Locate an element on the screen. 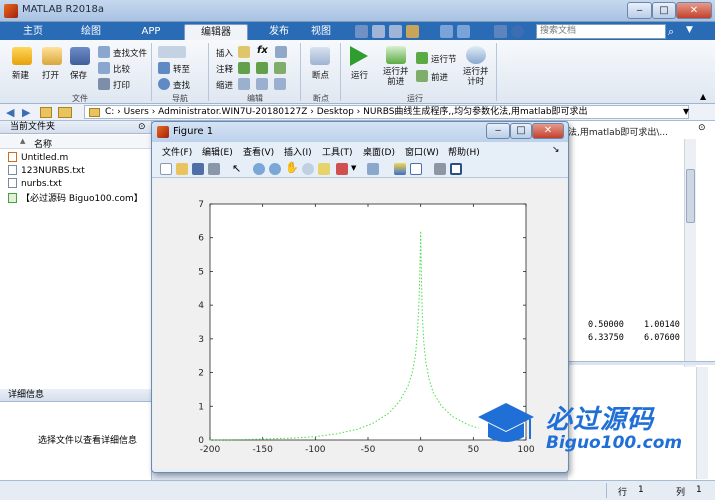 This screenshot has width=715, height=500. compare-icon is located at coordinates (104, 68).